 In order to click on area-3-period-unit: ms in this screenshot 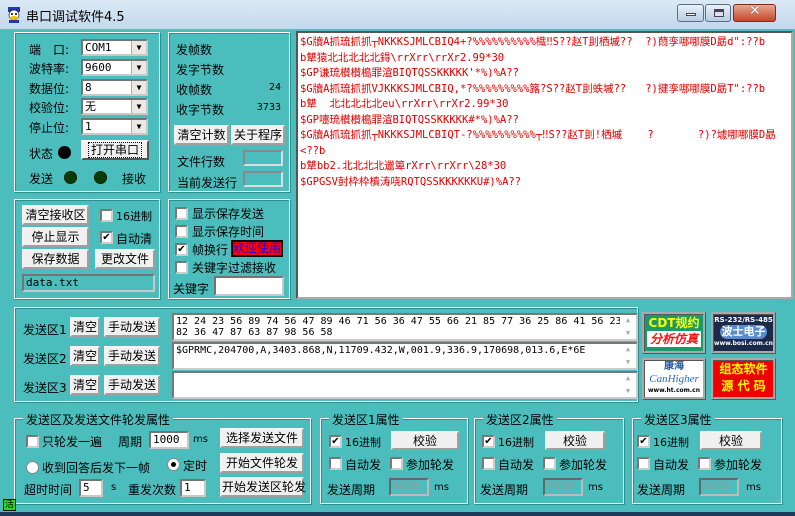, I will do `click(753, 487)`.